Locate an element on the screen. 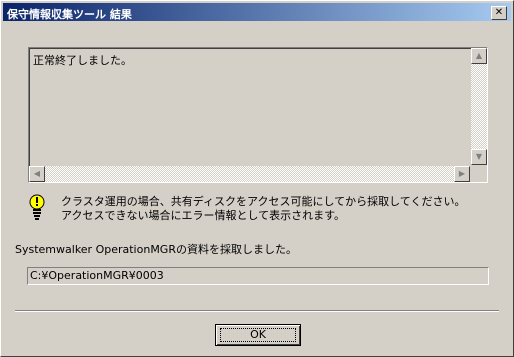 The image size is (514, 357). ok-button: OK is located at coordinates (258, 335).